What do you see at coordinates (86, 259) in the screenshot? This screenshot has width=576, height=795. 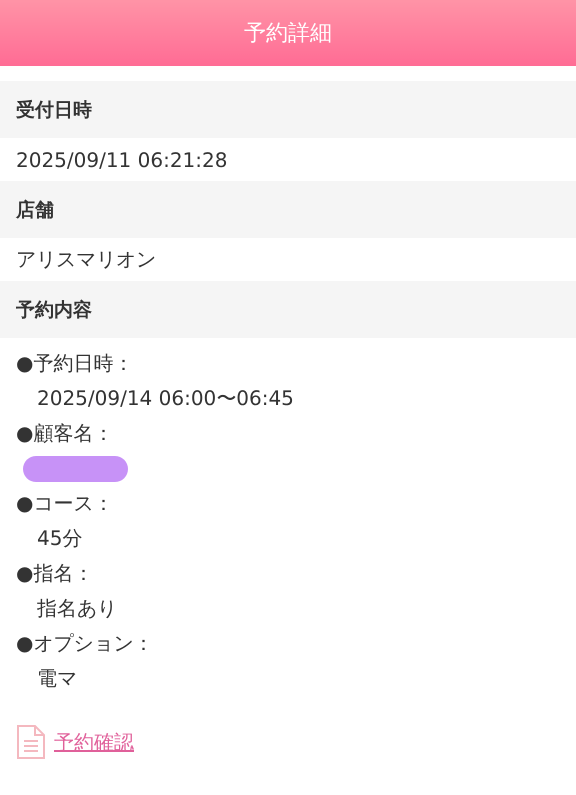 I see `field-value: アリスマリオン` at bounding box center [86, 259].